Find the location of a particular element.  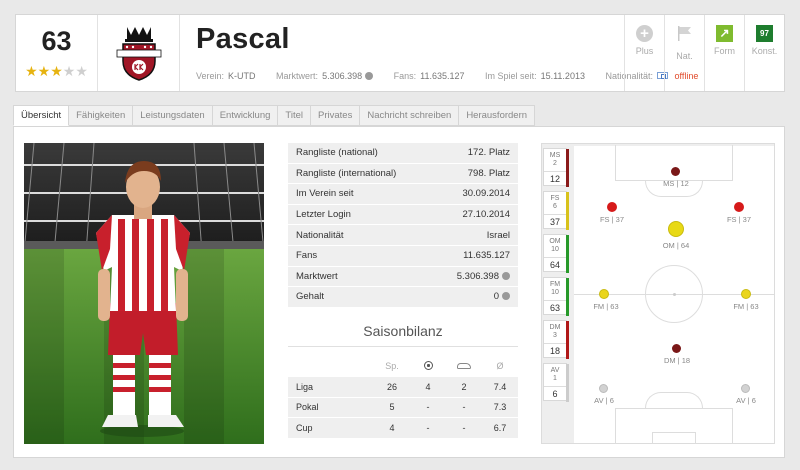

star-empty-icon: ★ is located at coordinates (69, 71).